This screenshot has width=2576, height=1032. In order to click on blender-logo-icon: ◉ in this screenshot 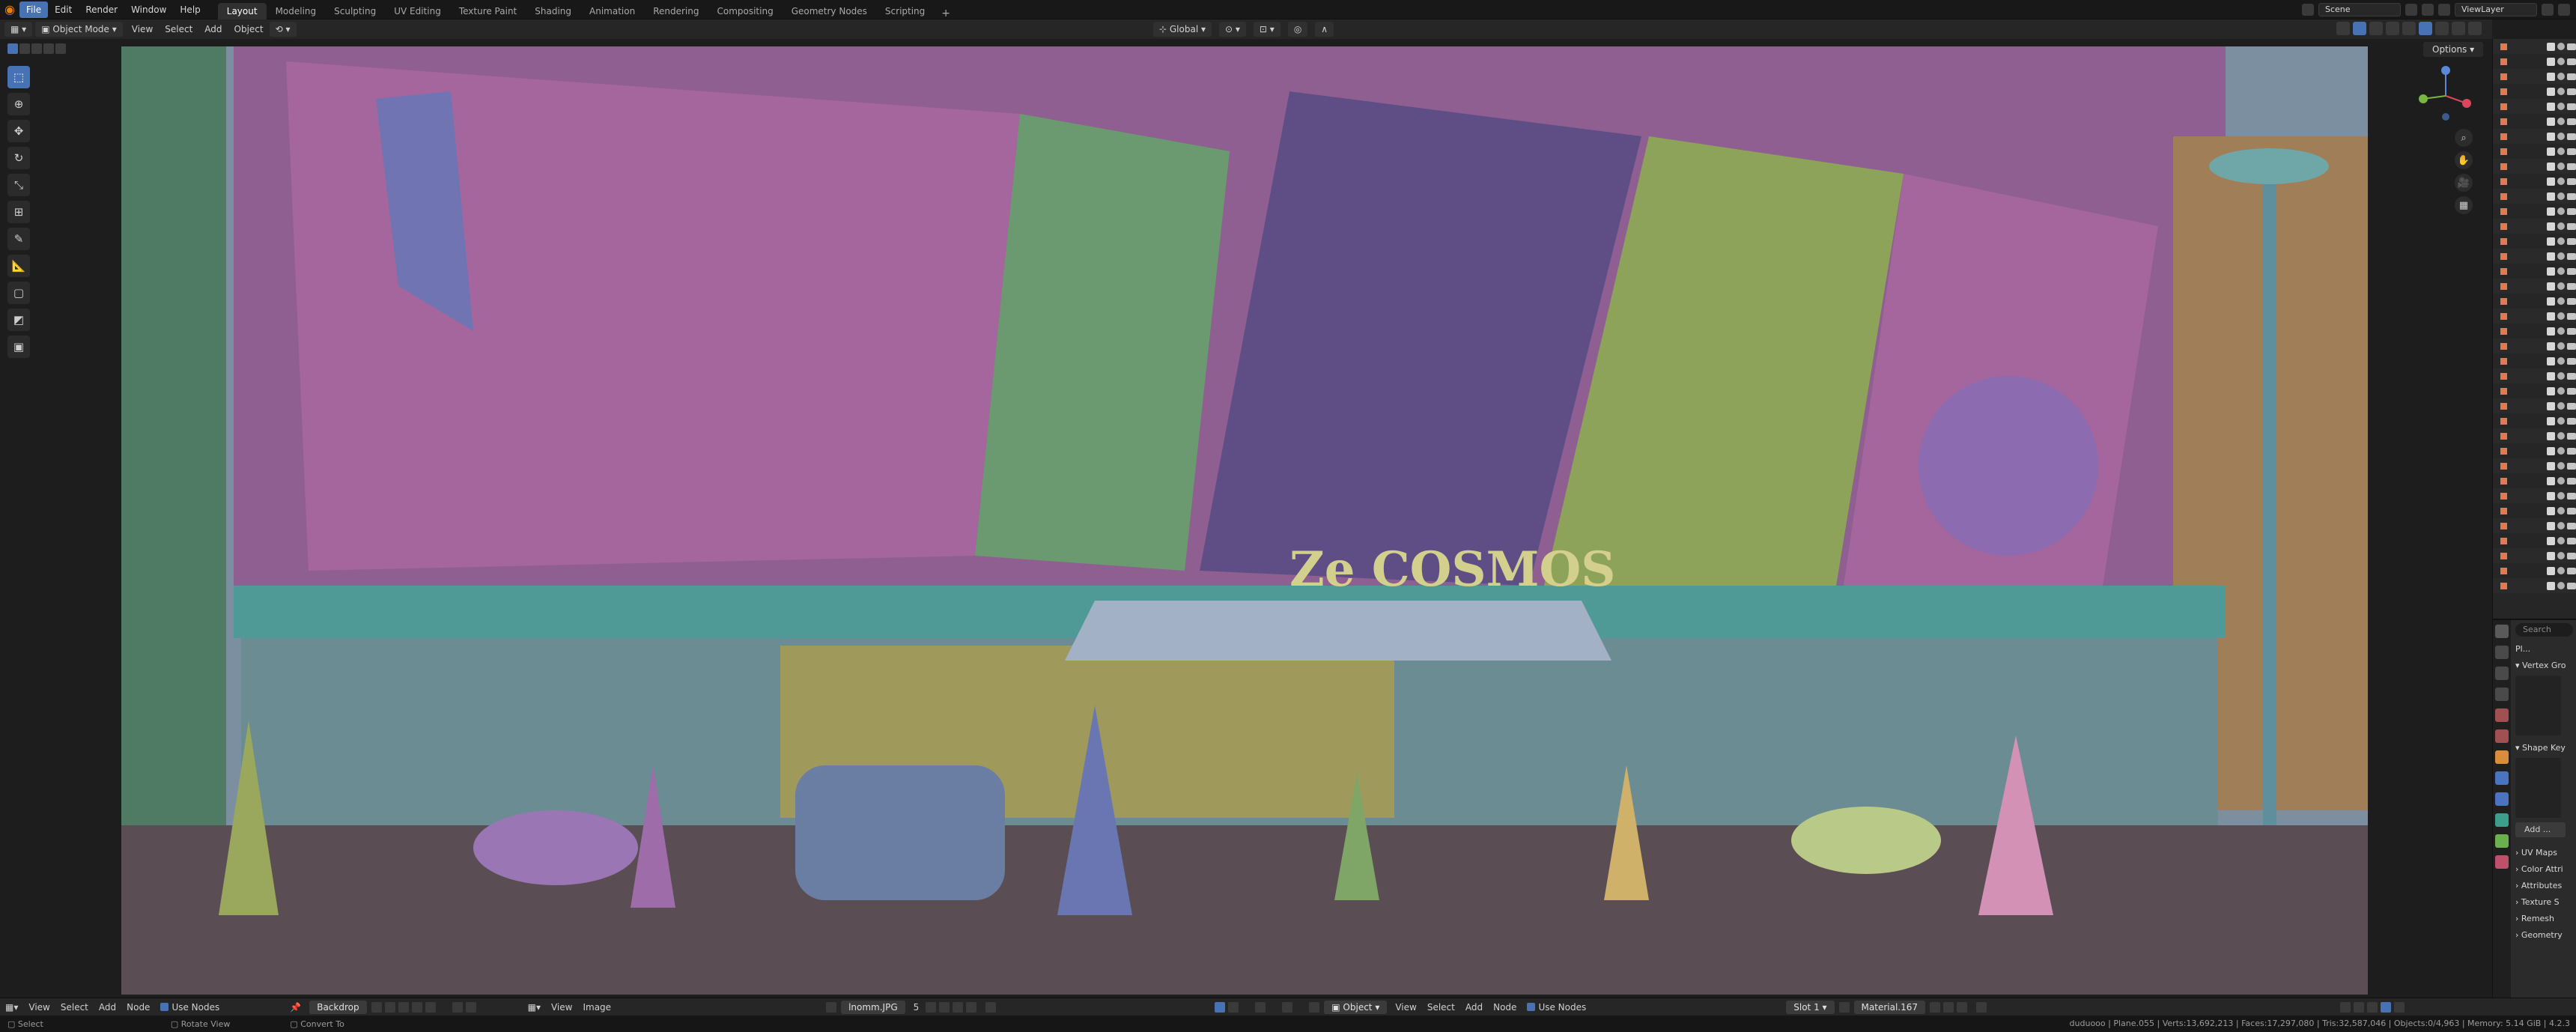, I will do `click(9, 9)`.